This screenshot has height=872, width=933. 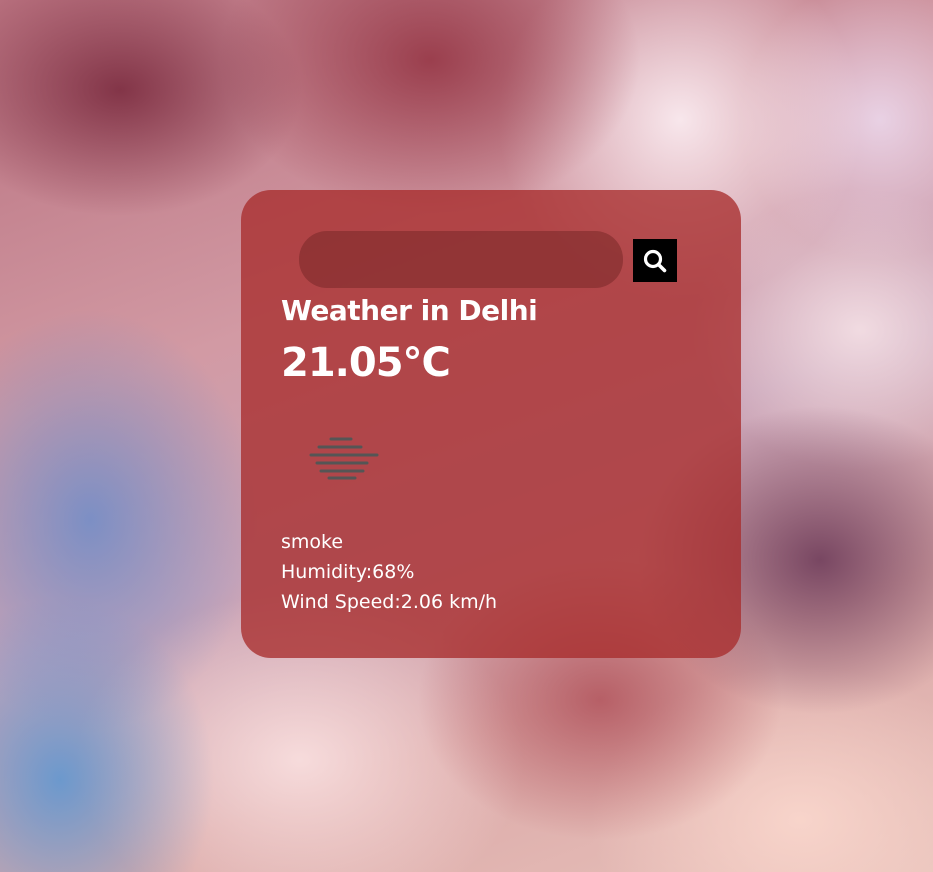 What do you see at coordinates (344, 458) in the screenshot?
I see `haze-icon` at bounding box center [344, 458].